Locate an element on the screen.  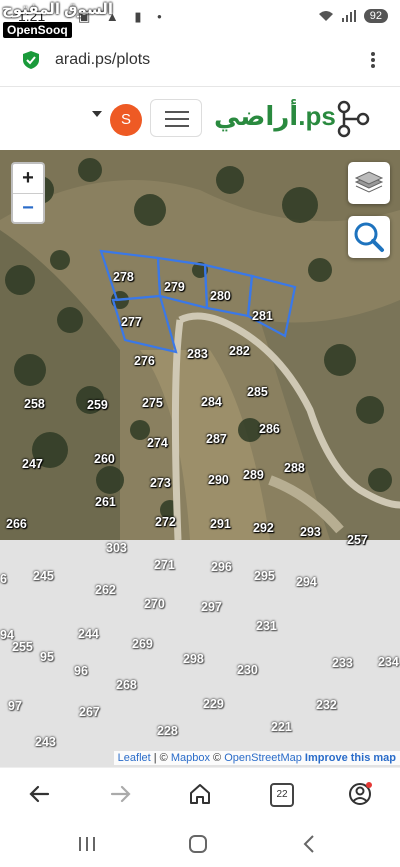
plot-label: 284 is located at coordinates (211, 402).